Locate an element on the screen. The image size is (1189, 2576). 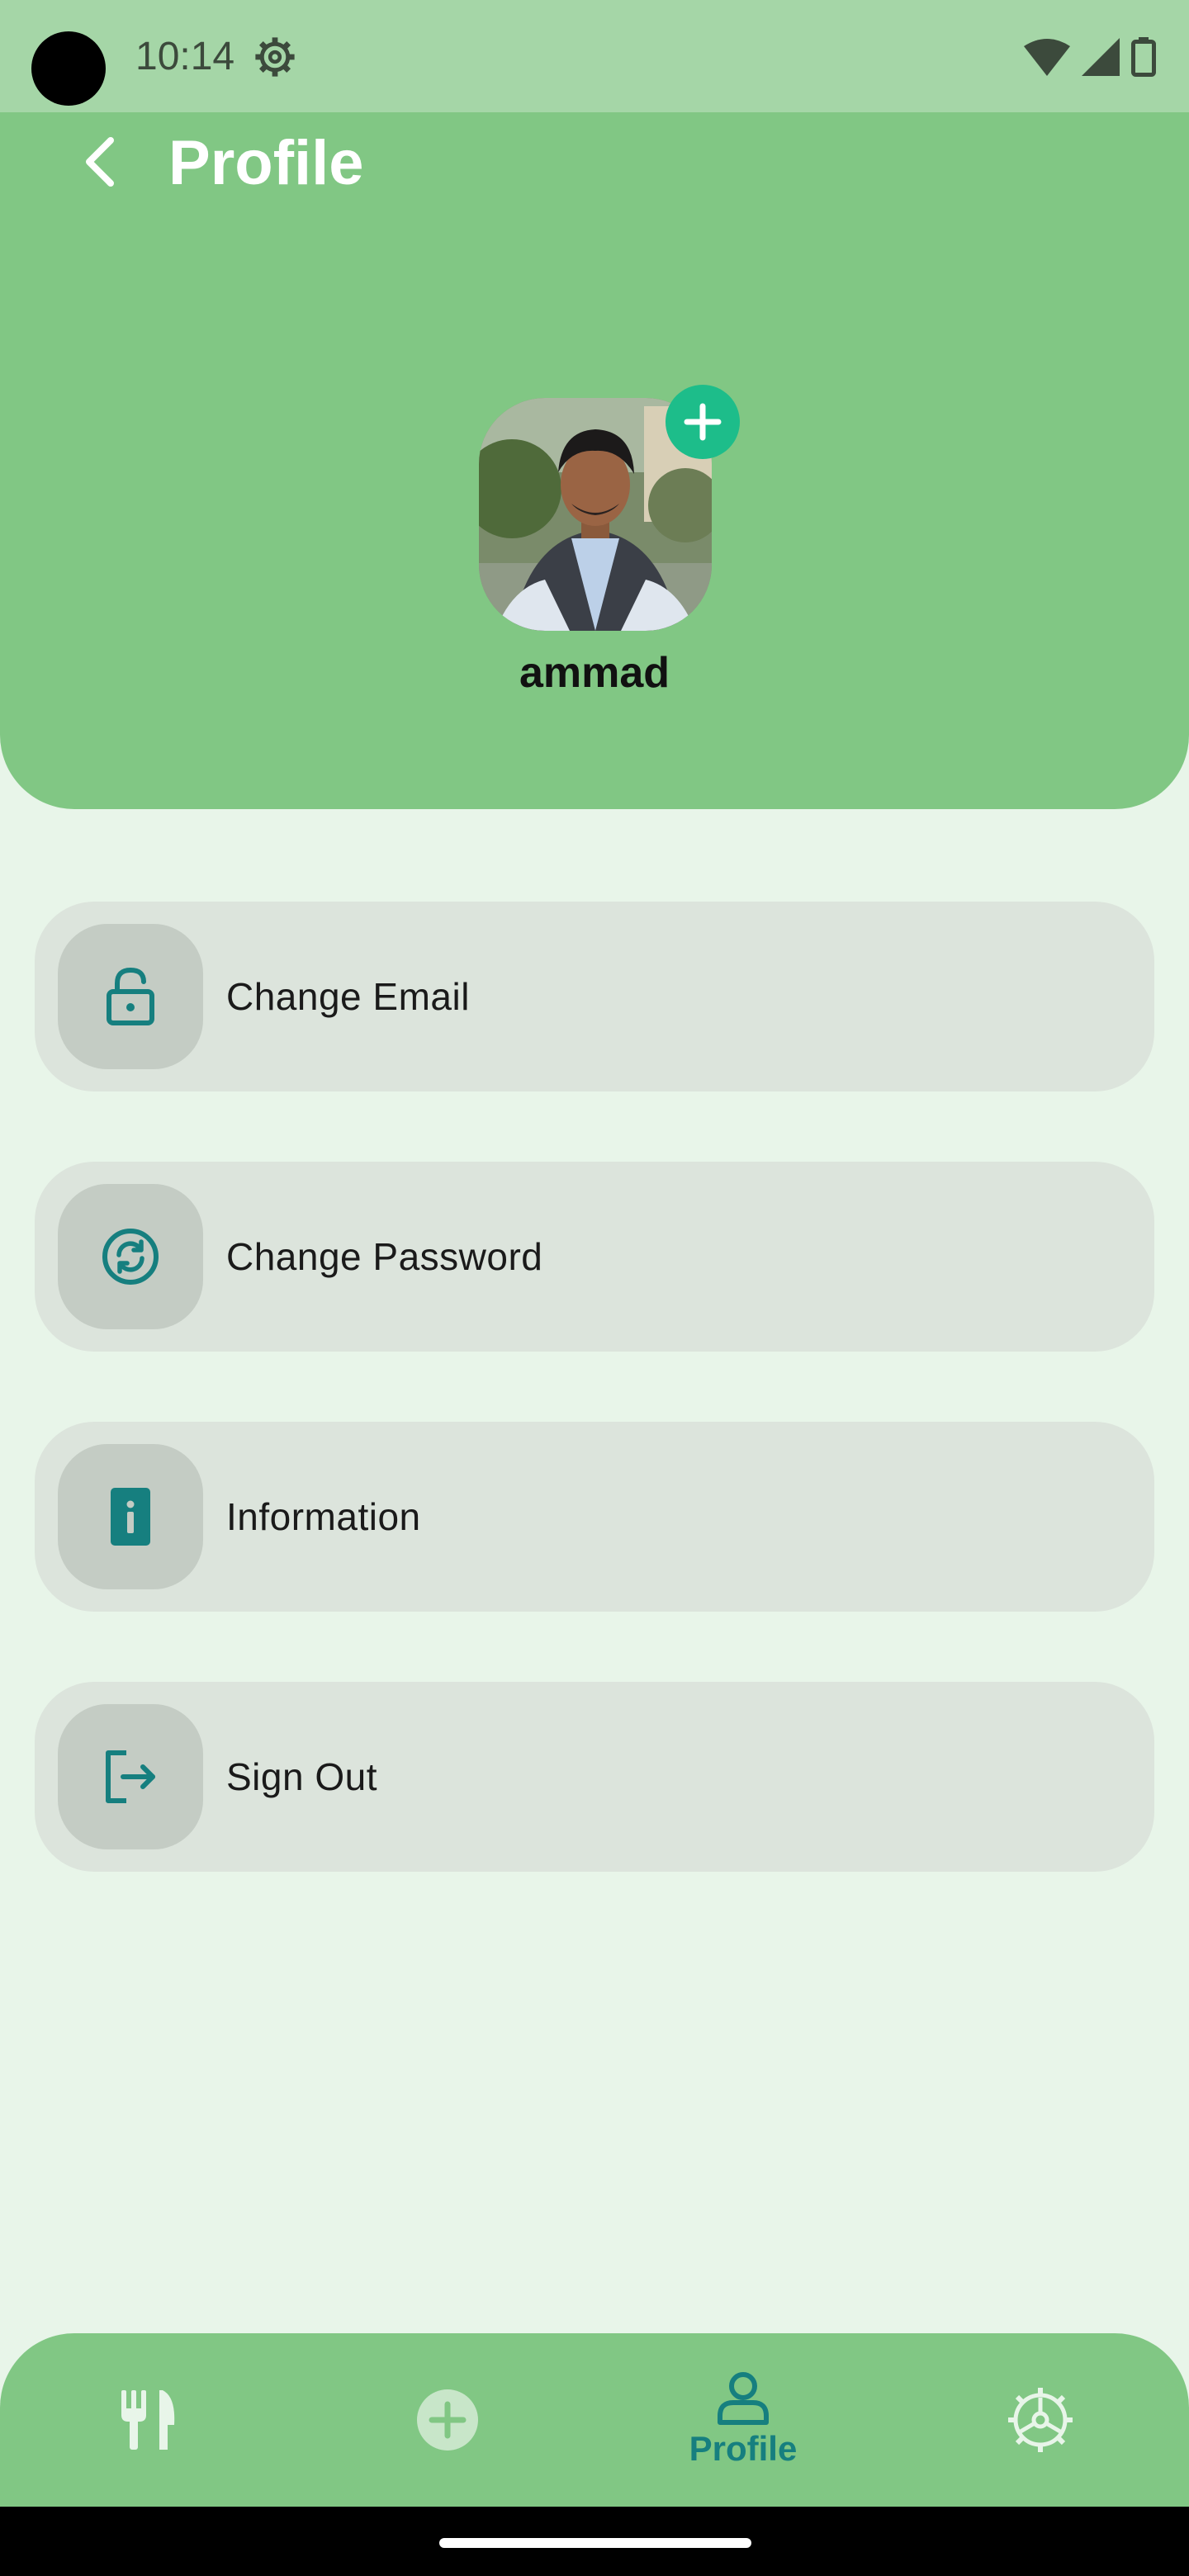
lock-open-icon is located at coordinates (130, 996).